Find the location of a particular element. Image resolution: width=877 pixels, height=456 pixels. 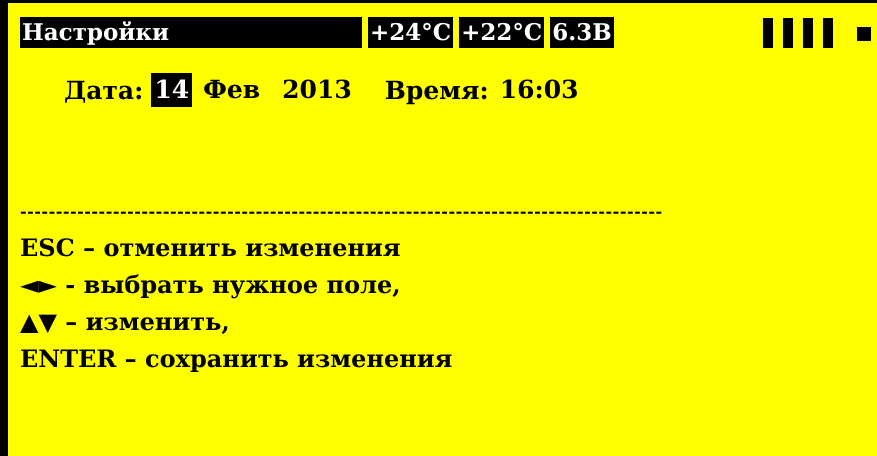

screen-title: Настройки is located at coordinates (191, 32).